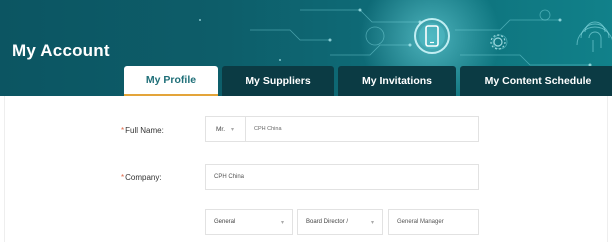 This screenshot has height=242, width=612. What do you see at coordinates (142, 130) in the screenshot?
I see `full-name-label: *Full Name:` at bounding box center [142, 130].